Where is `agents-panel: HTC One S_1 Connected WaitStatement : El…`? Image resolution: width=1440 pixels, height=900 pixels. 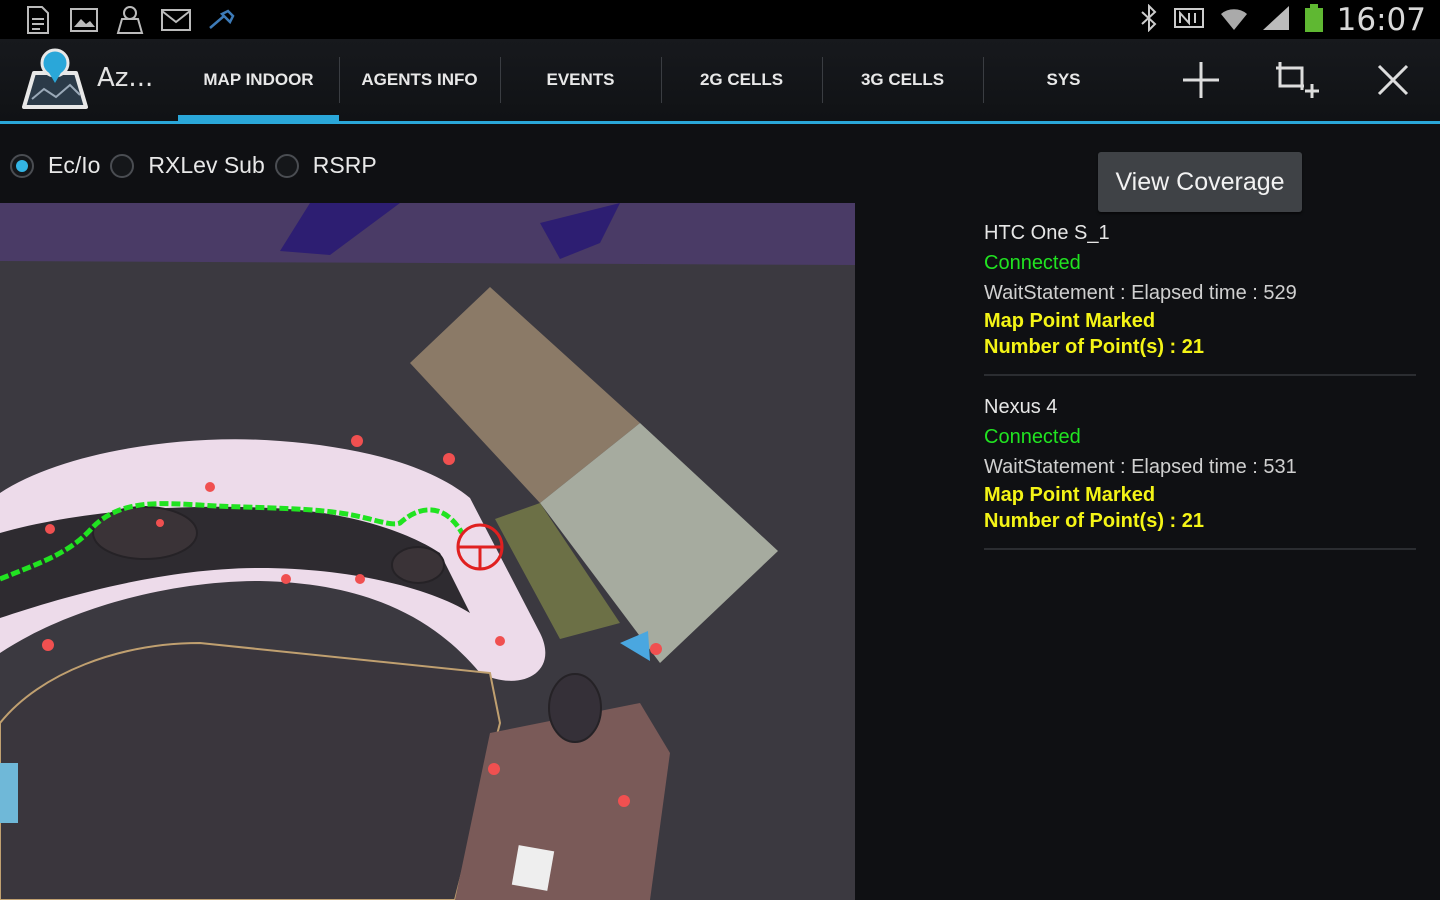 agents-panel: HTC One S_1 Connected WaitStatement : El… is located at coordinates (1200, 392).